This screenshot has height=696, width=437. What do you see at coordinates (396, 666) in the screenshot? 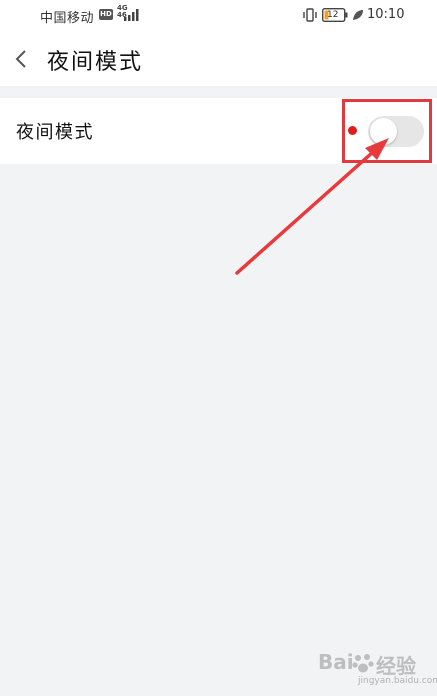
I see `watermark-brand-right: 经验` at bounding box center [396, 666].